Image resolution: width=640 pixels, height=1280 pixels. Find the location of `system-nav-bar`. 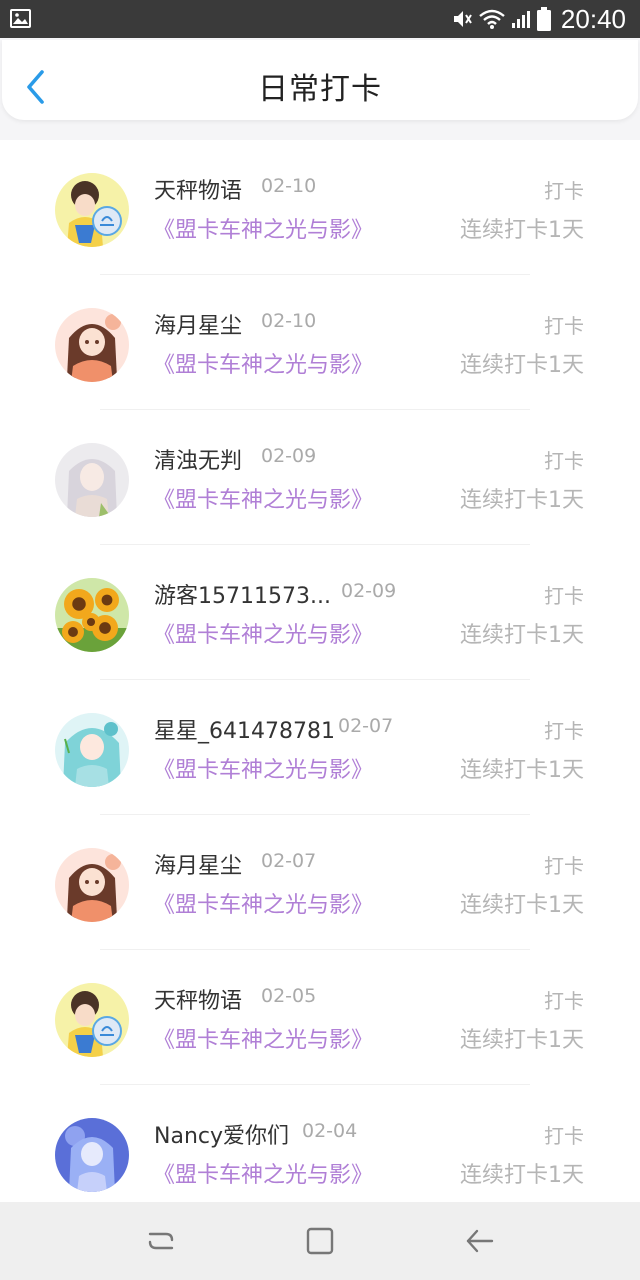

system-nav-bar is located at coordinates (320, 1241).